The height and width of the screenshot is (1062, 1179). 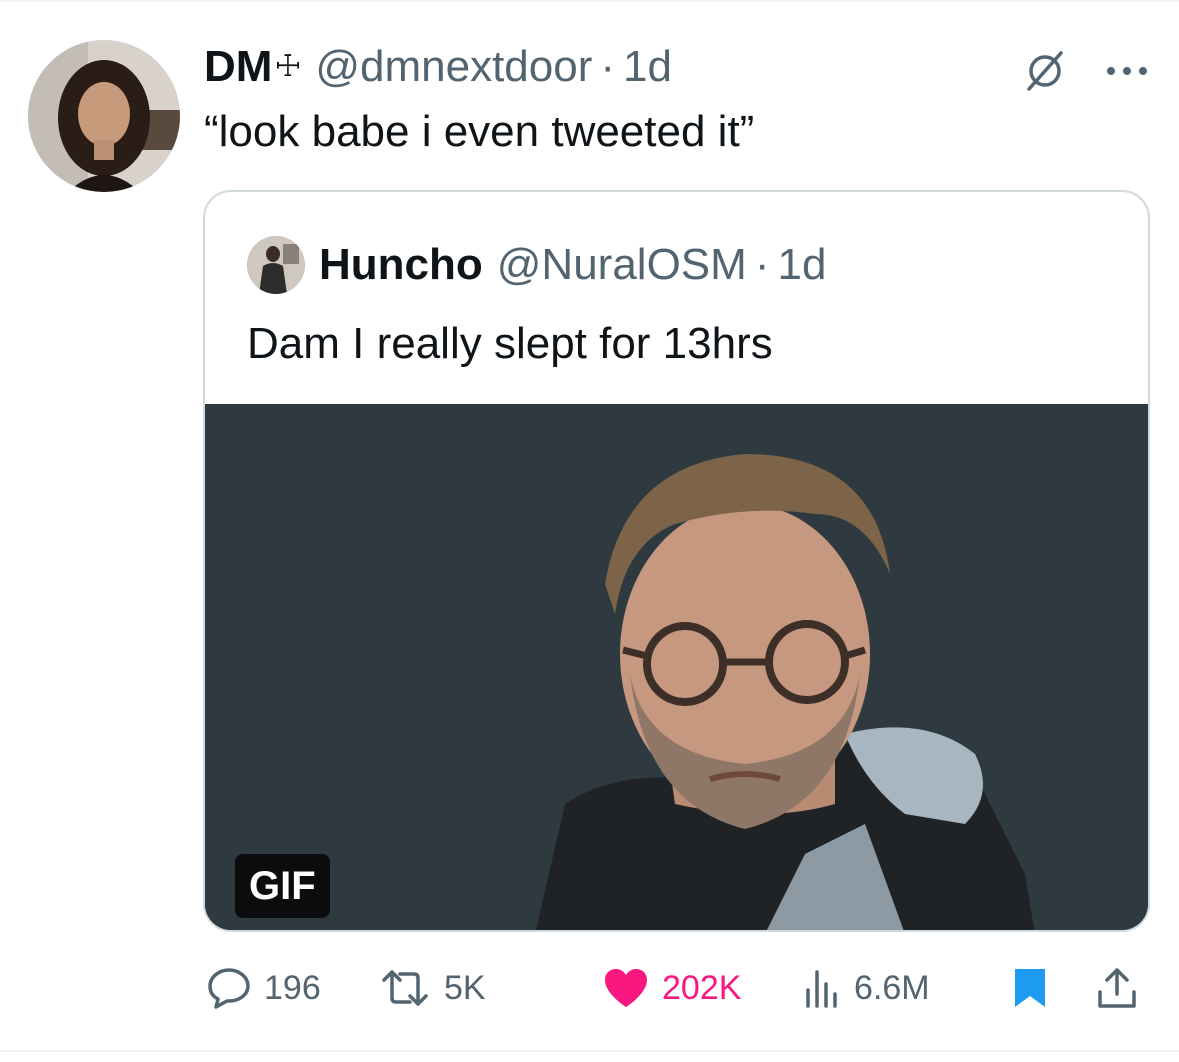 I want to click on quoted-author-handle: @NuralOSM, so click(x=622, y=265).